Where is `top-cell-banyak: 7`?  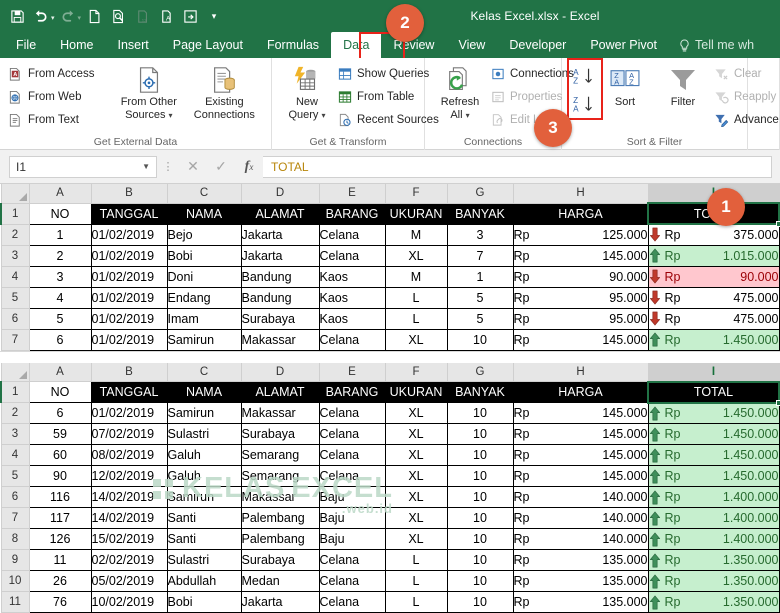 top-cell-banyak: 7 is located at coordinates (480, 255).